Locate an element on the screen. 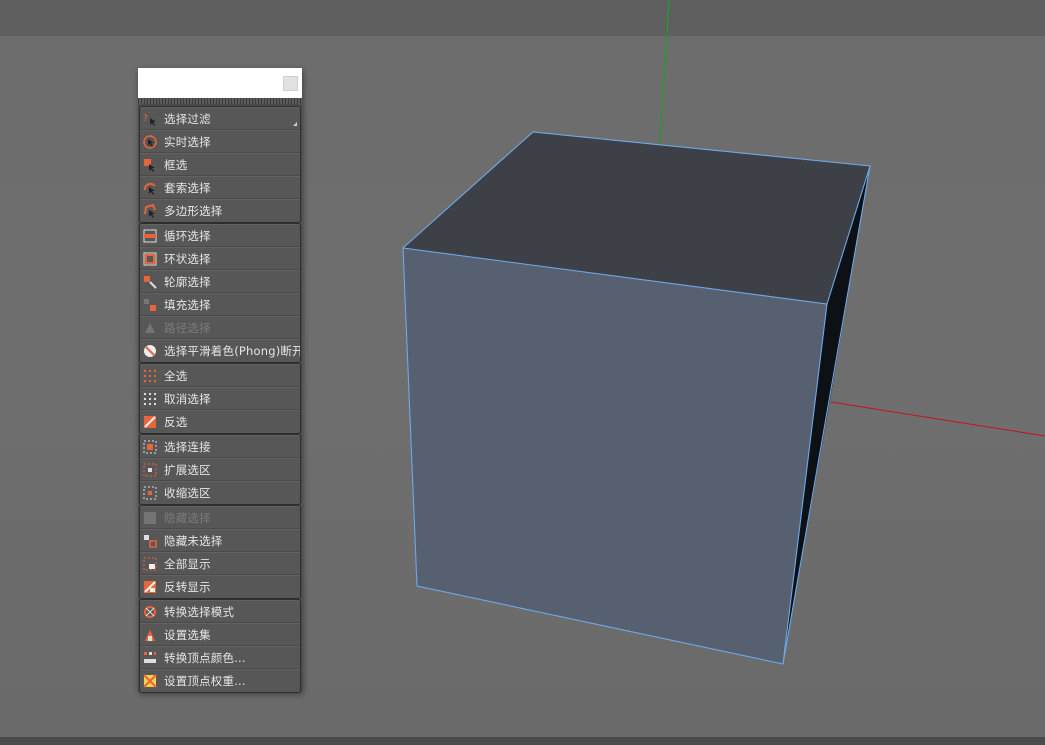 The width and height of the screenshot is (1045, 745). menu-item-select-filter: ? 选择过滤 is located at coordinates (220, 118).